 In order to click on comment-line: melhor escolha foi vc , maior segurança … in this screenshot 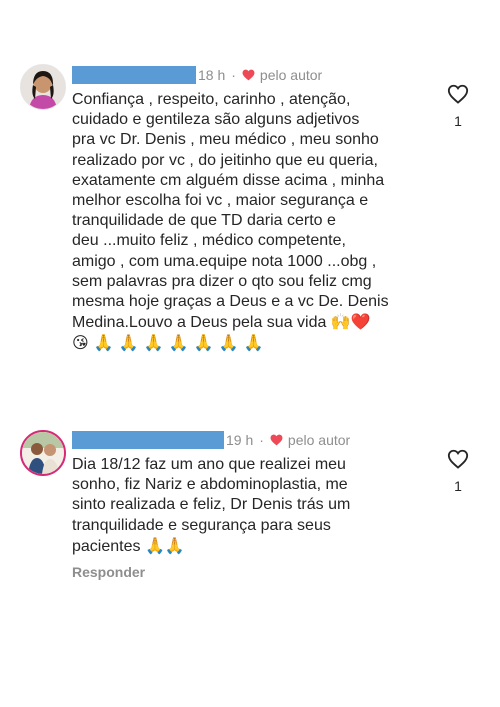, I will do `click(220, 201)`.